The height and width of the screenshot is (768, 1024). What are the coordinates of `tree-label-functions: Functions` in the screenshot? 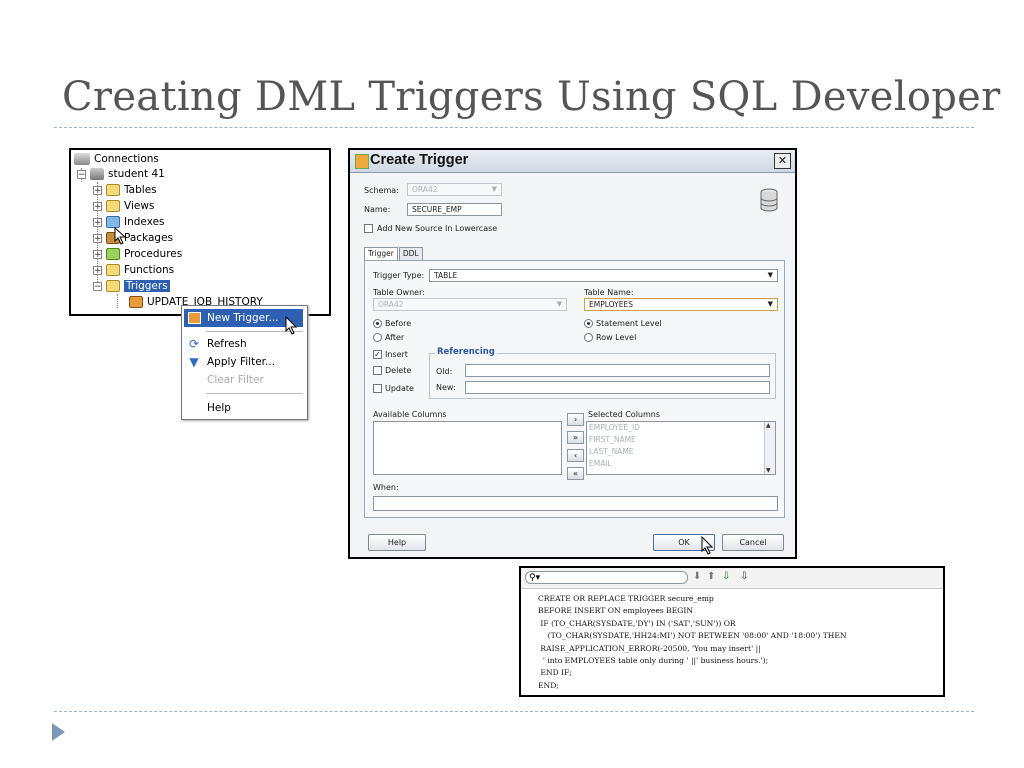 It's located at (149, 270).